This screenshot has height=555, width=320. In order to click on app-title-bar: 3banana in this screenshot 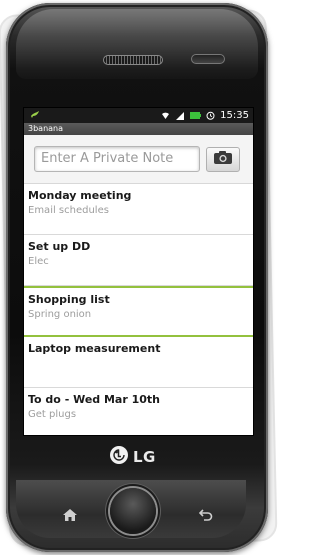, I will do `click(138, 129)`.